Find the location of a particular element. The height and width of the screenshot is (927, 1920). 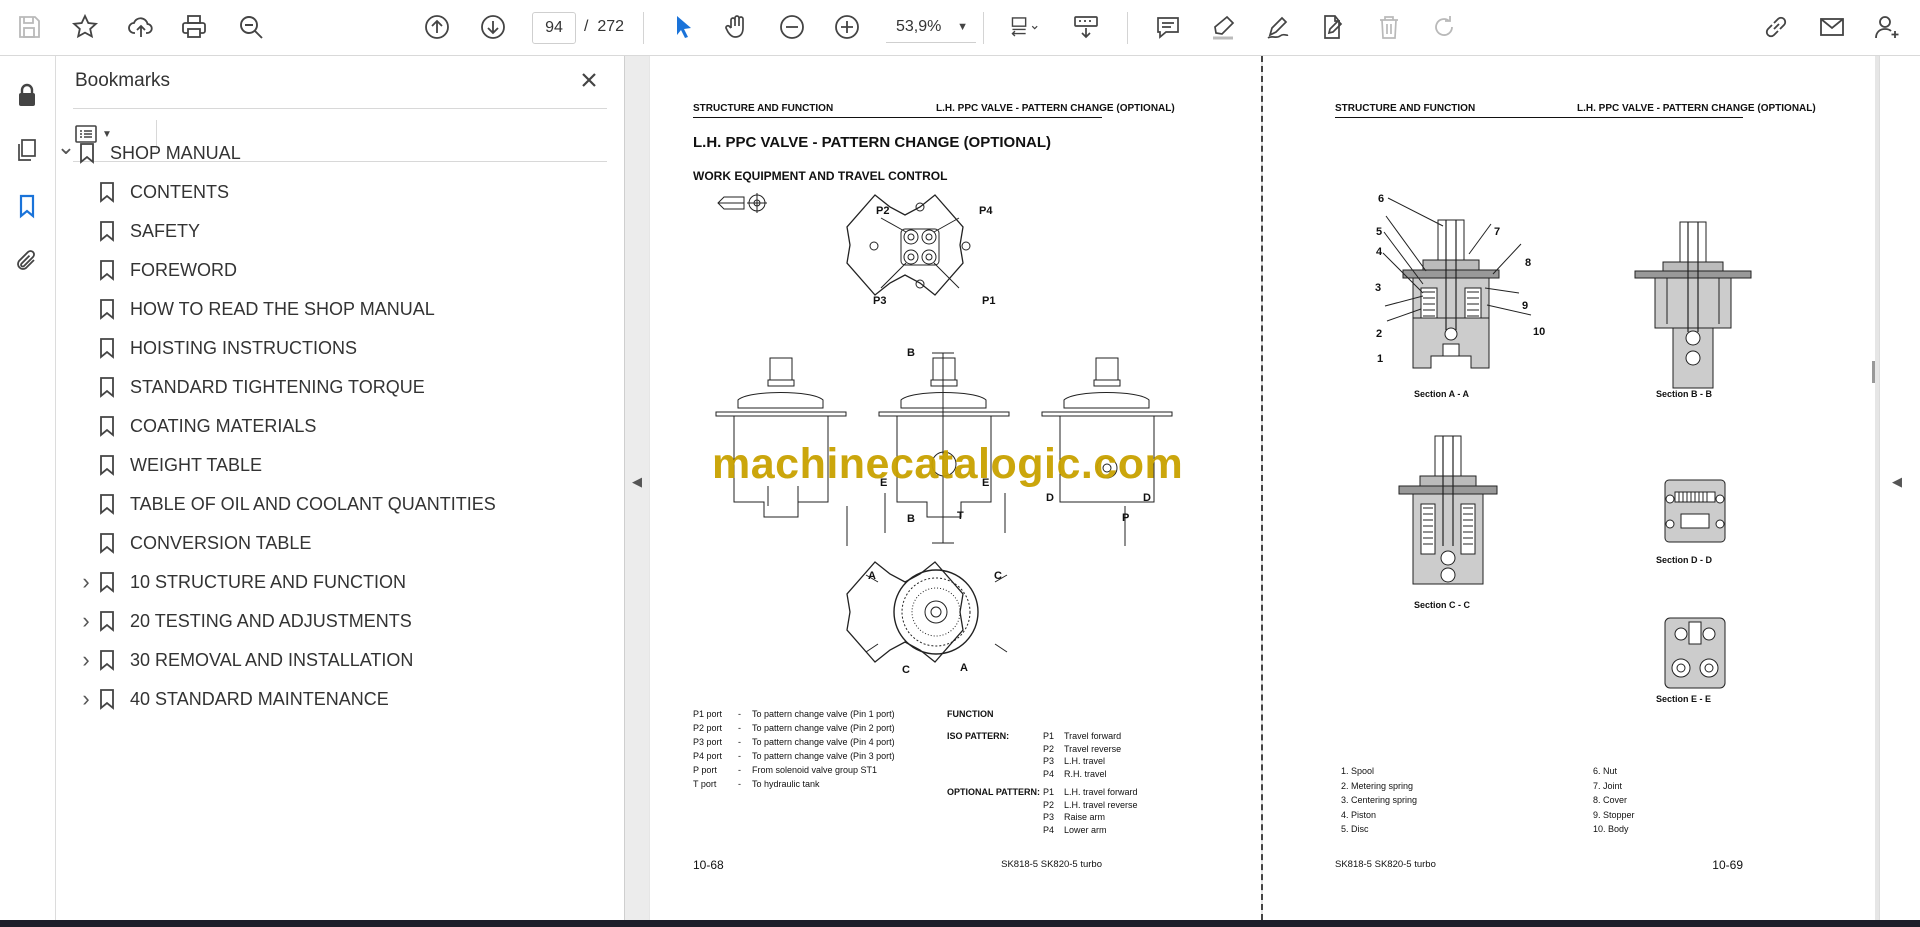

bookmark-label: SHOP MANUAL is located at coordinates (175, 152).